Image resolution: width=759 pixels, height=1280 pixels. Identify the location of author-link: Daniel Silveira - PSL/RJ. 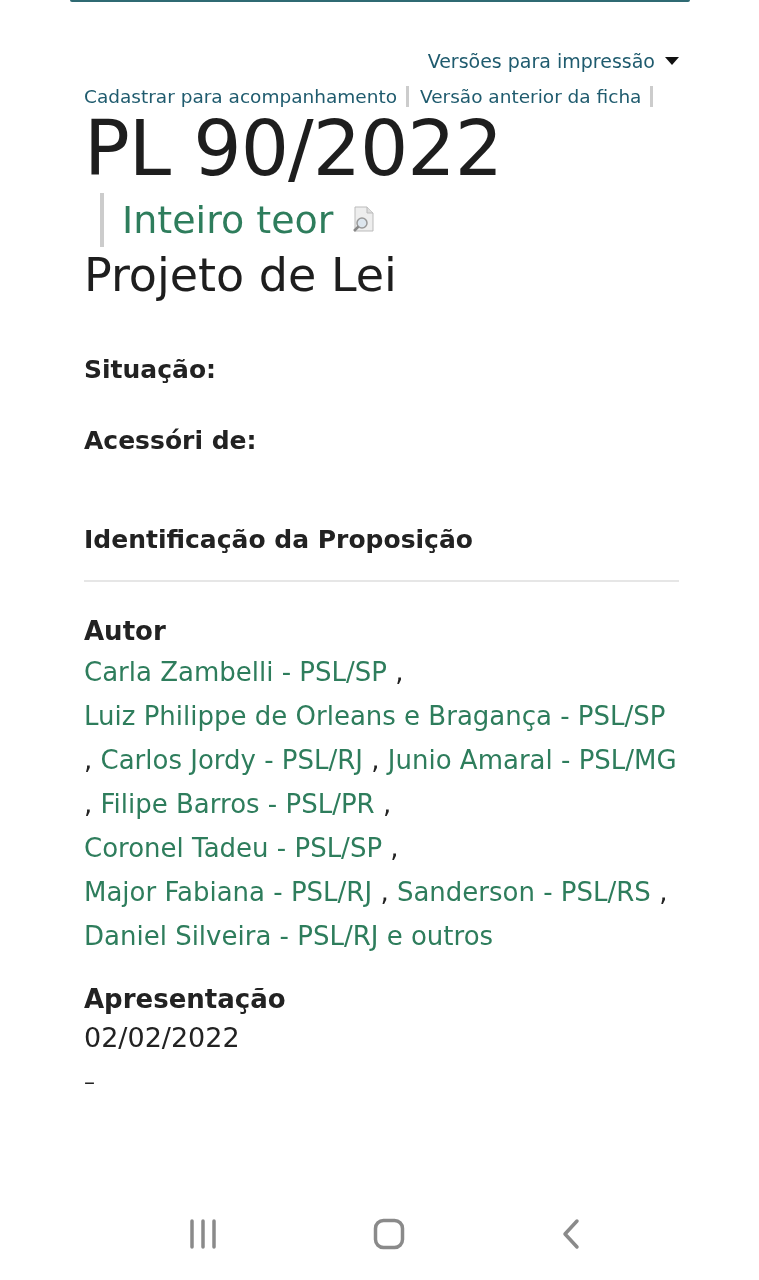
(231, 936).